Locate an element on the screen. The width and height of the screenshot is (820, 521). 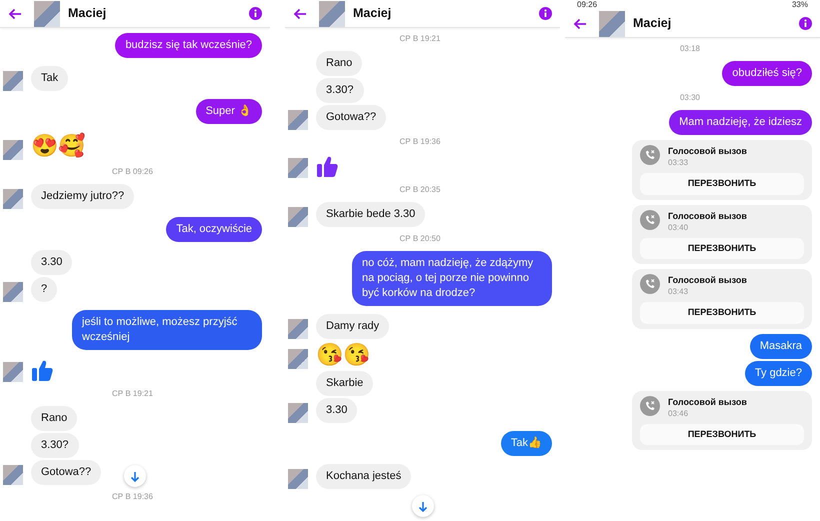
timestamp: СР В 20:50 is located at coordinates (420, 239).